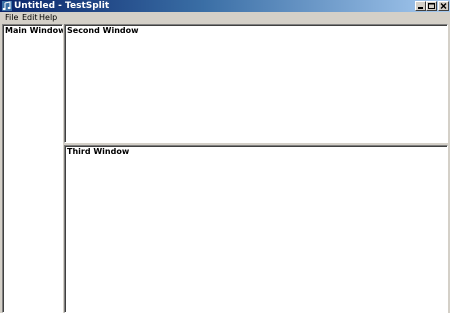 This screenshot has height=313, width=450. I want to click on title-bar: Untitled - TestSplit, so click(225, 6).